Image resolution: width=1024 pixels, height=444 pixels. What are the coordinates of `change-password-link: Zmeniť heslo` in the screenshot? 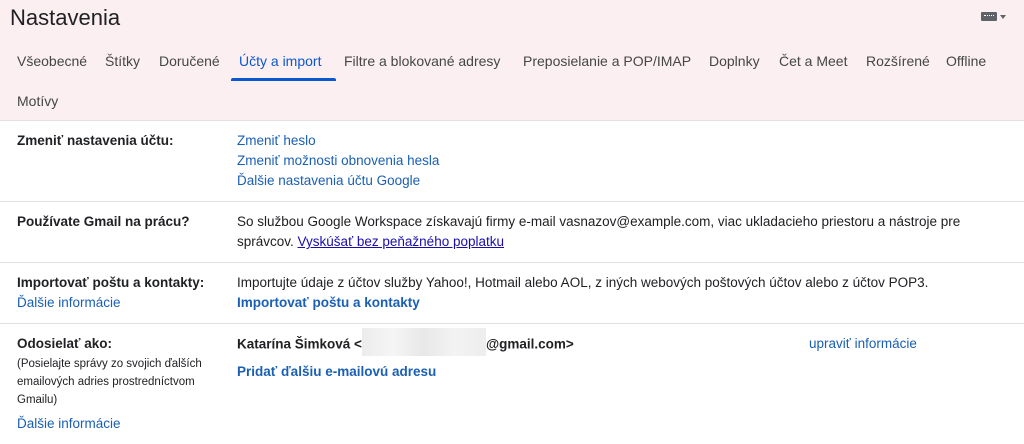 It's located at (338, 141).